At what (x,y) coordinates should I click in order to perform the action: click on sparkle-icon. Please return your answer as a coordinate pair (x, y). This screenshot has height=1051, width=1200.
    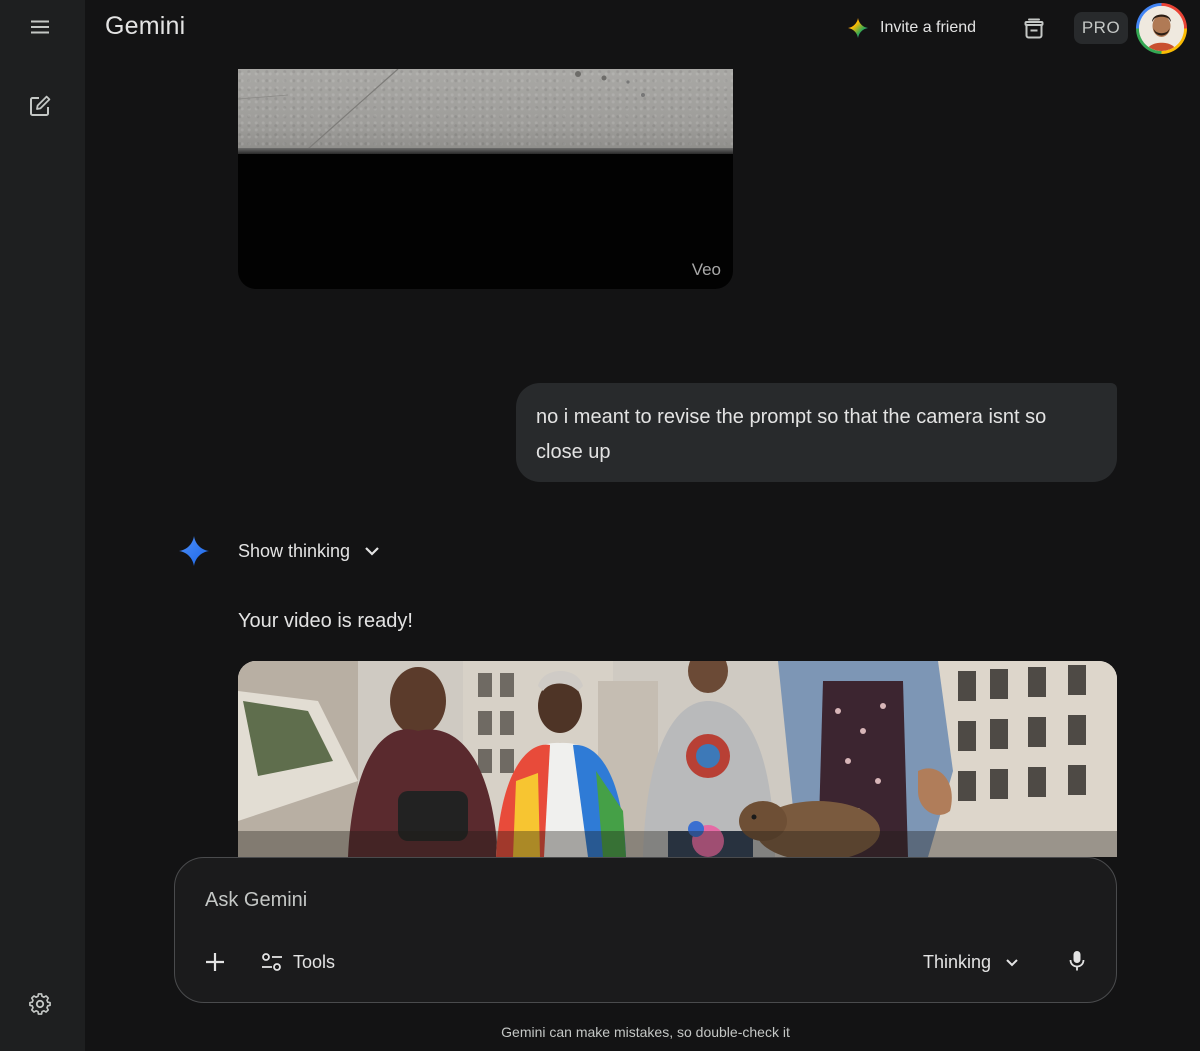
    Looking at the image, I should click on (858, 28).